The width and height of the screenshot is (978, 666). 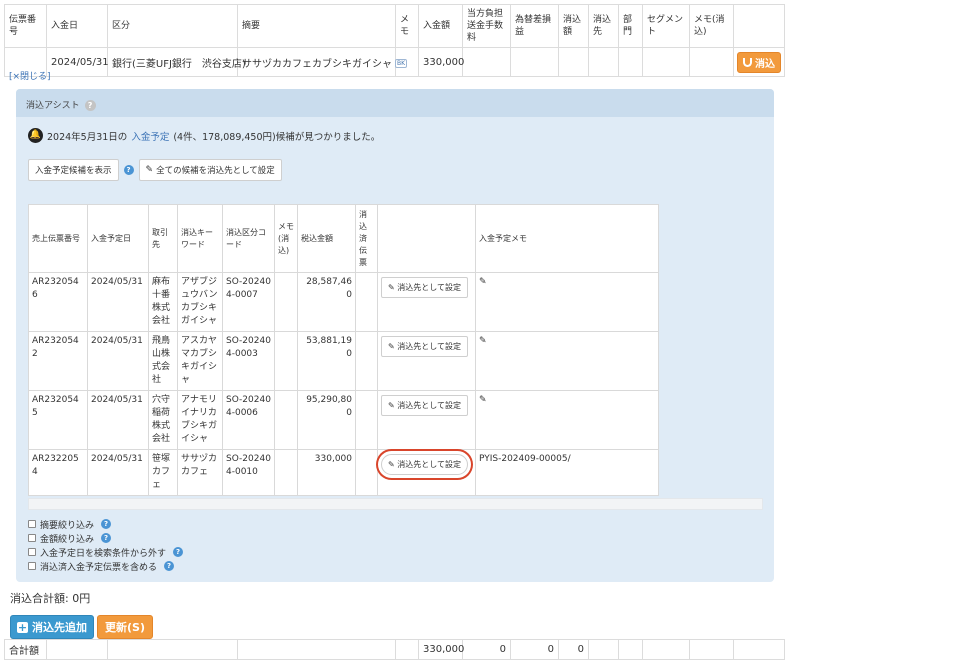 What do you see at coordinates (567, 238) in the screenshot?
I see `col-note: 入金予定メモ` at bounding box center [567, 238].